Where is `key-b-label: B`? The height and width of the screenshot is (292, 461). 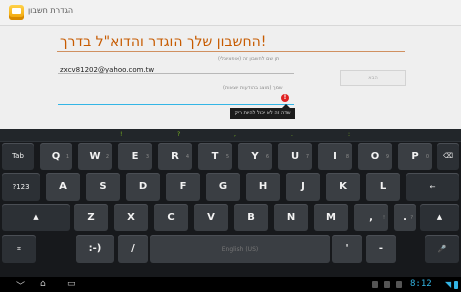 key-b-label: B is located at coordinates (251, 217).